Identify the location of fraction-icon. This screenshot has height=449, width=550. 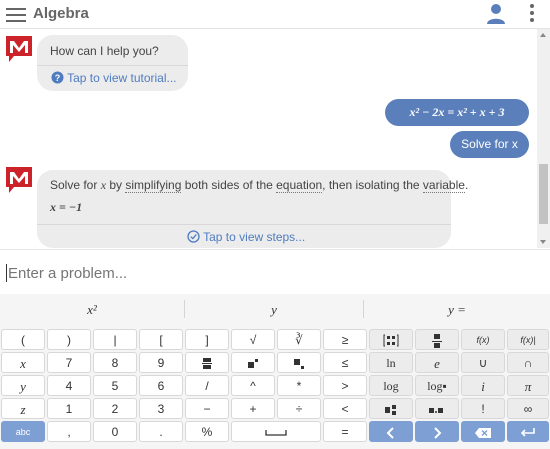
(207, 363).